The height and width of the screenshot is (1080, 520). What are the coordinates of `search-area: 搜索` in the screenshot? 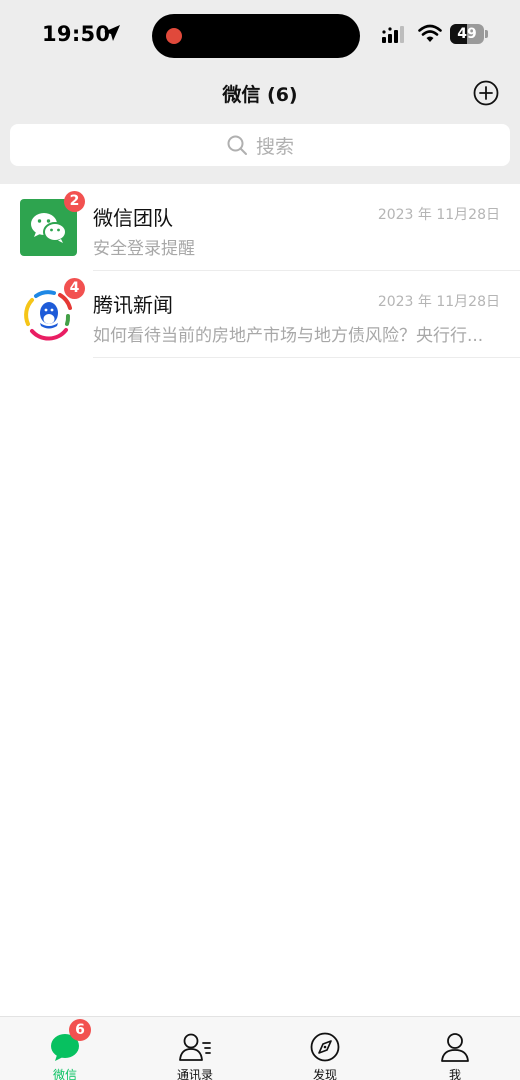 It's located at (260, 150).